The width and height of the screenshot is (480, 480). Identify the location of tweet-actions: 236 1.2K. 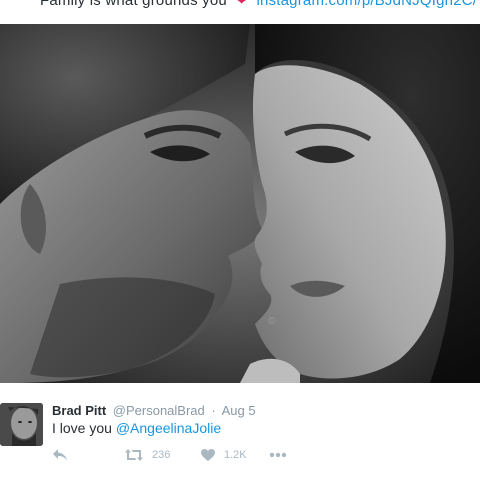
(202, 455).